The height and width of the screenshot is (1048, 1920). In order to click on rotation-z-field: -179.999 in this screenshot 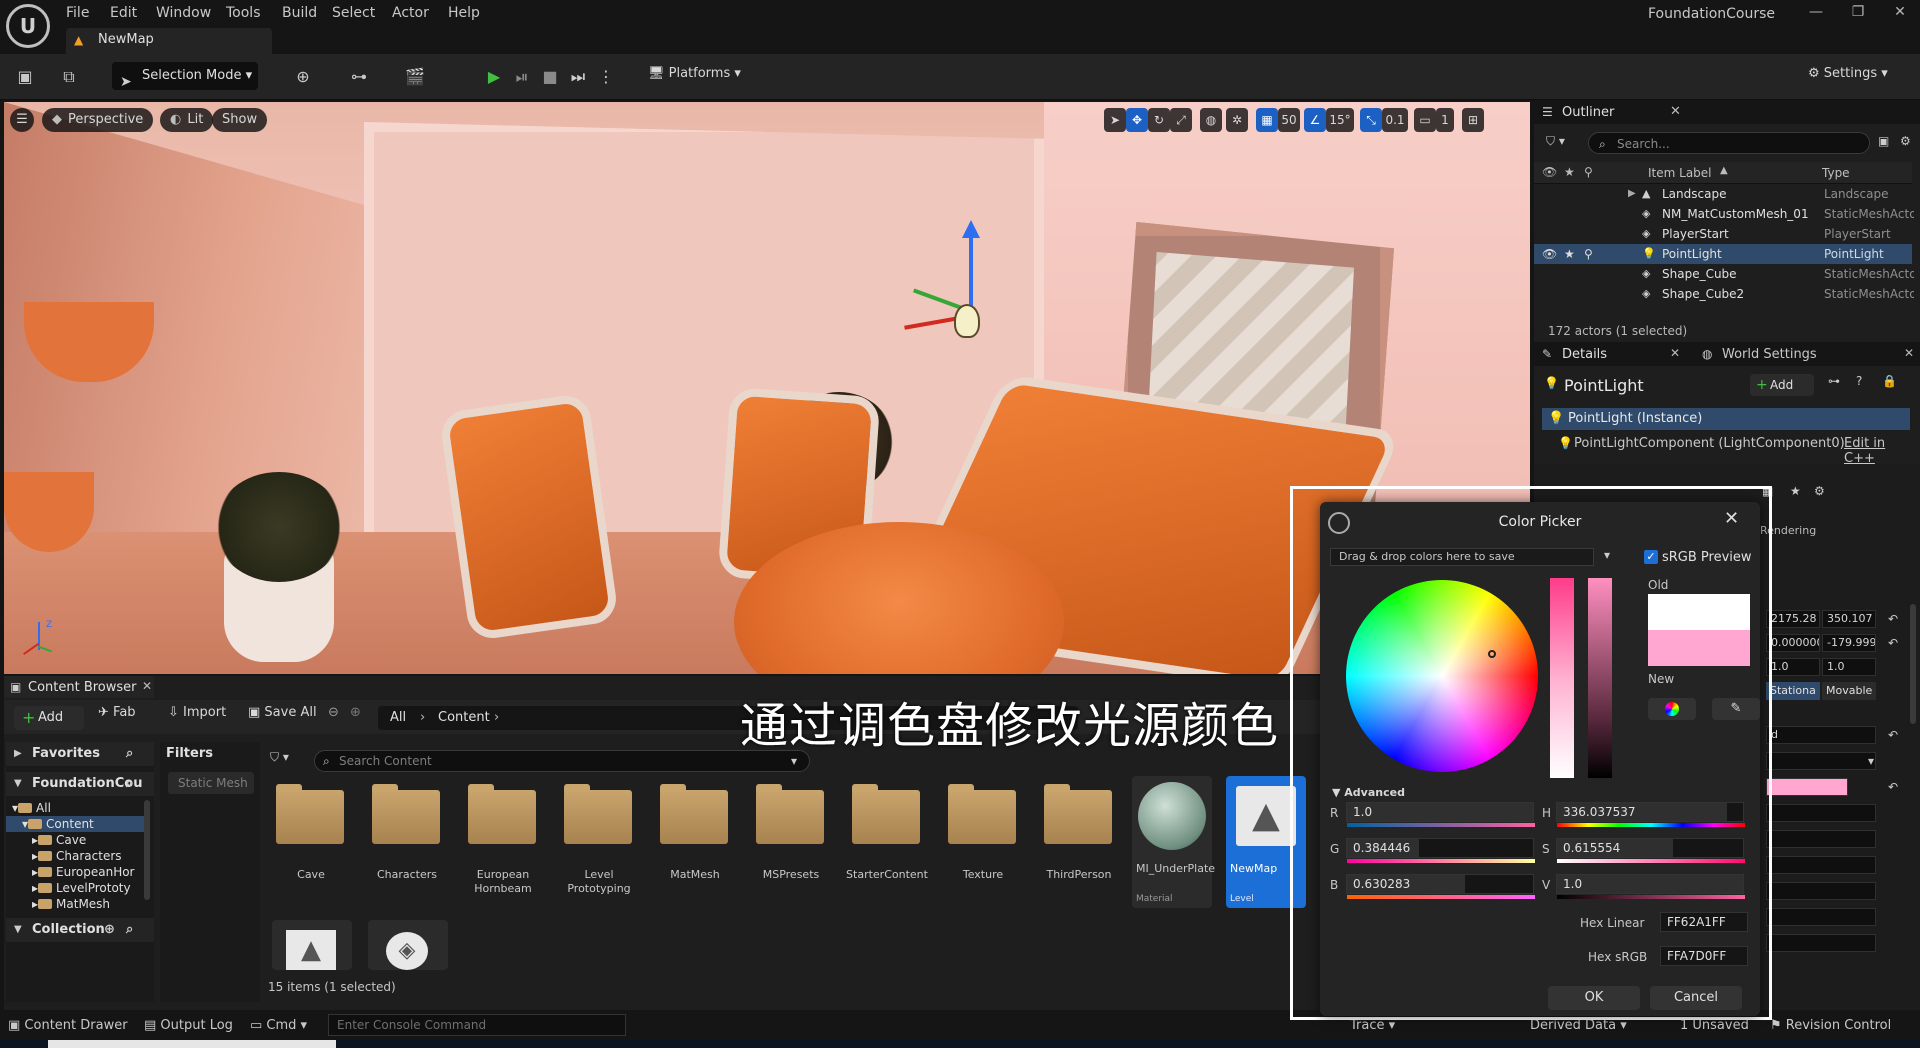, I will do `click(1849, 643)`.